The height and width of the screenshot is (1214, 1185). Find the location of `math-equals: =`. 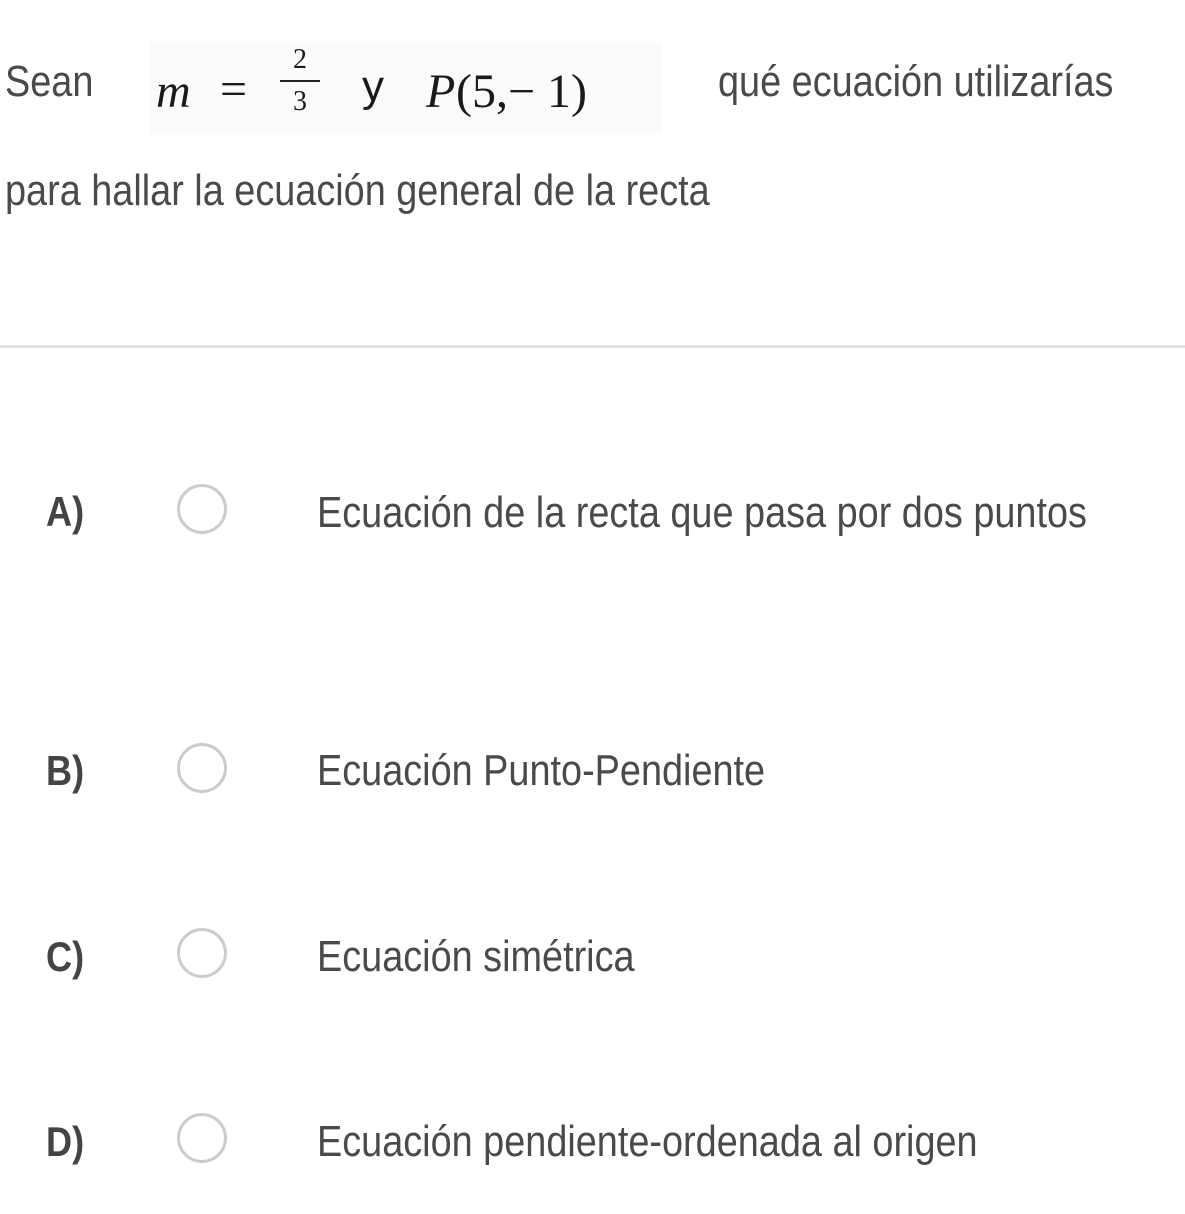

math-equals: = is located at coordinates (234, 89).